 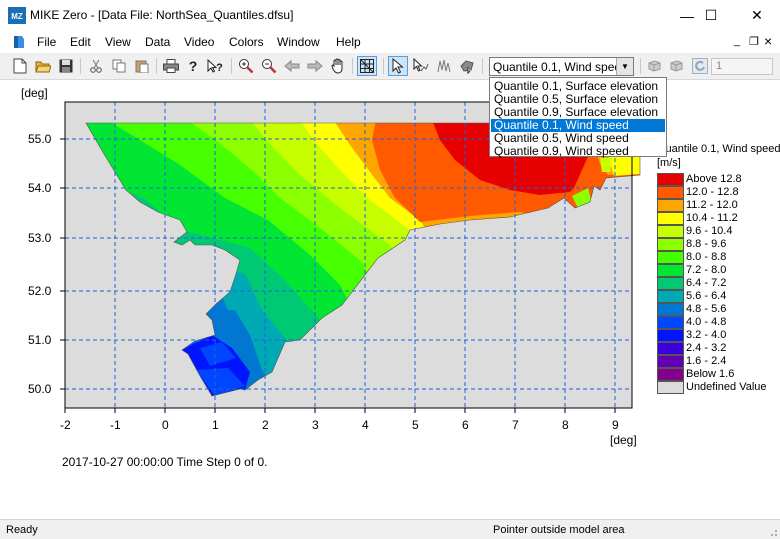 I want to click on paste-button, so click(x=142, y=66).